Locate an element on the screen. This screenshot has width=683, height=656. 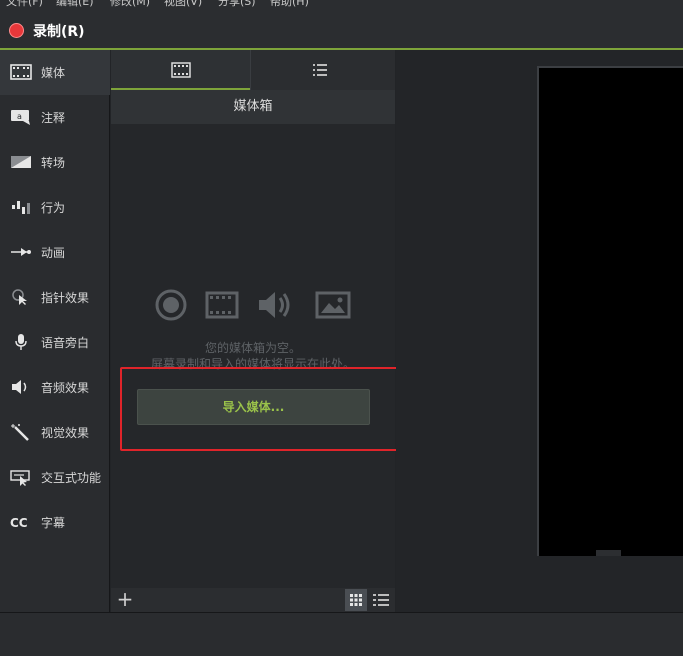
sidebar-item-label: 字幕 is located at coordinates (53, 523).